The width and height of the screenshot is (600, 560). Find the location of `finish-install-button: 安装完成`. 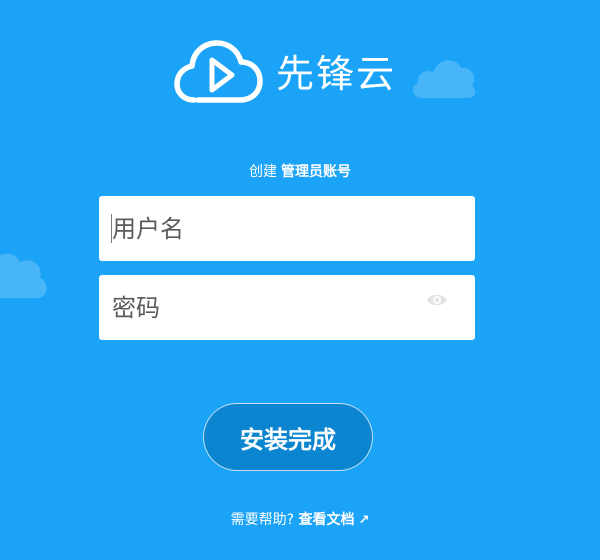

finish-install-button: 安装完成 is located at coordinates (288, 437).